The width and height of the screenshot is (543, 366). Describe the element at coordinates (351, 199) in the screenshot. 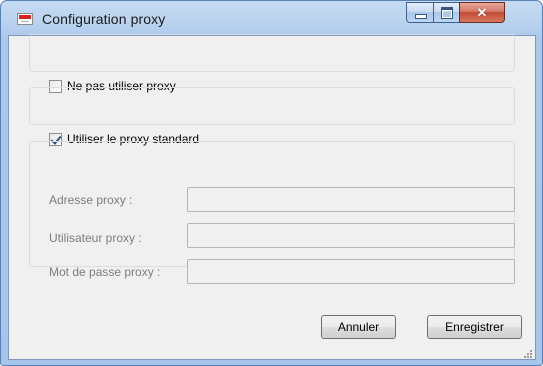

I see `proxy-address-field` at that location.